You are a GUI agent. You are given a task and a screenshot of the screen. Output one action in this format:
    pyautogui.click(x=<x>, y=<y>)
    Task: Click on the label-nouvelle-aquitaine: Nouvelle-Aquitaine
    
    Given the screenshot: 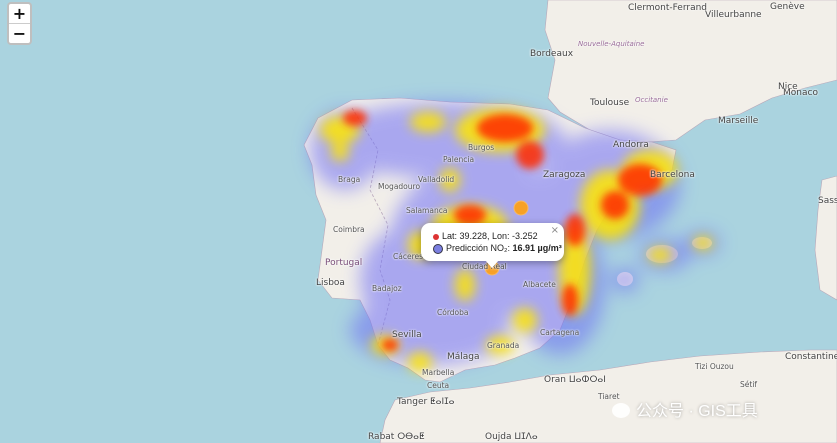 What is the action you would take?
    pyautogui.click(x=611, y=44)
    